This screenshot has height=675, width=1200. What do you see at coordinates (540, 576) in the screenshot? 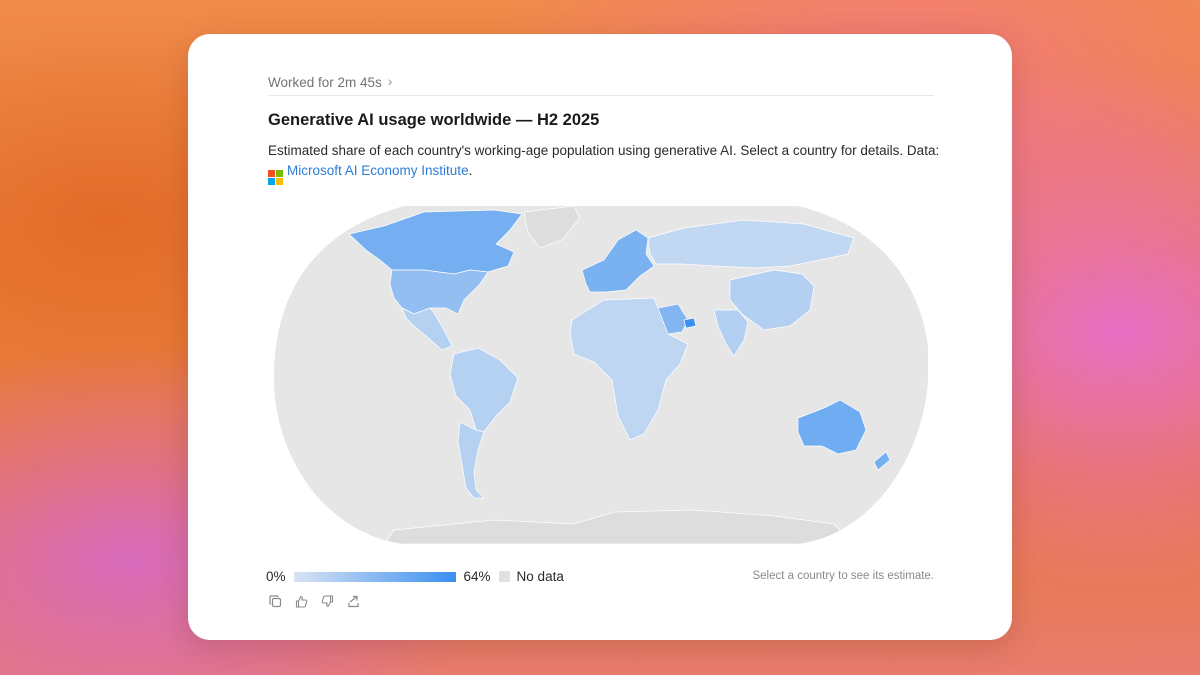
I see `legend-no-data-label: No data` at bounding box center [540, 576].